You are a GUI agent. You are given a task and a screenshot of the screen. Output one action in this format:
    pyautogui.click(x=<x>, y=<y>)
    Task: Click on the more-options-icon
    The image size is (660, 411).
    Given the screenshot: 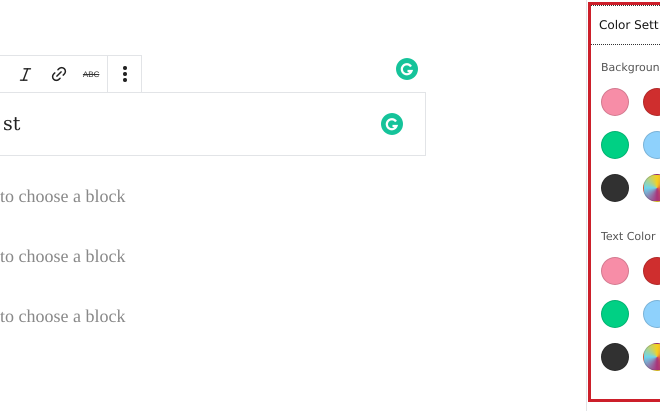 What is the action you would take?
    pyautogui.click(x=124, y=74)
    